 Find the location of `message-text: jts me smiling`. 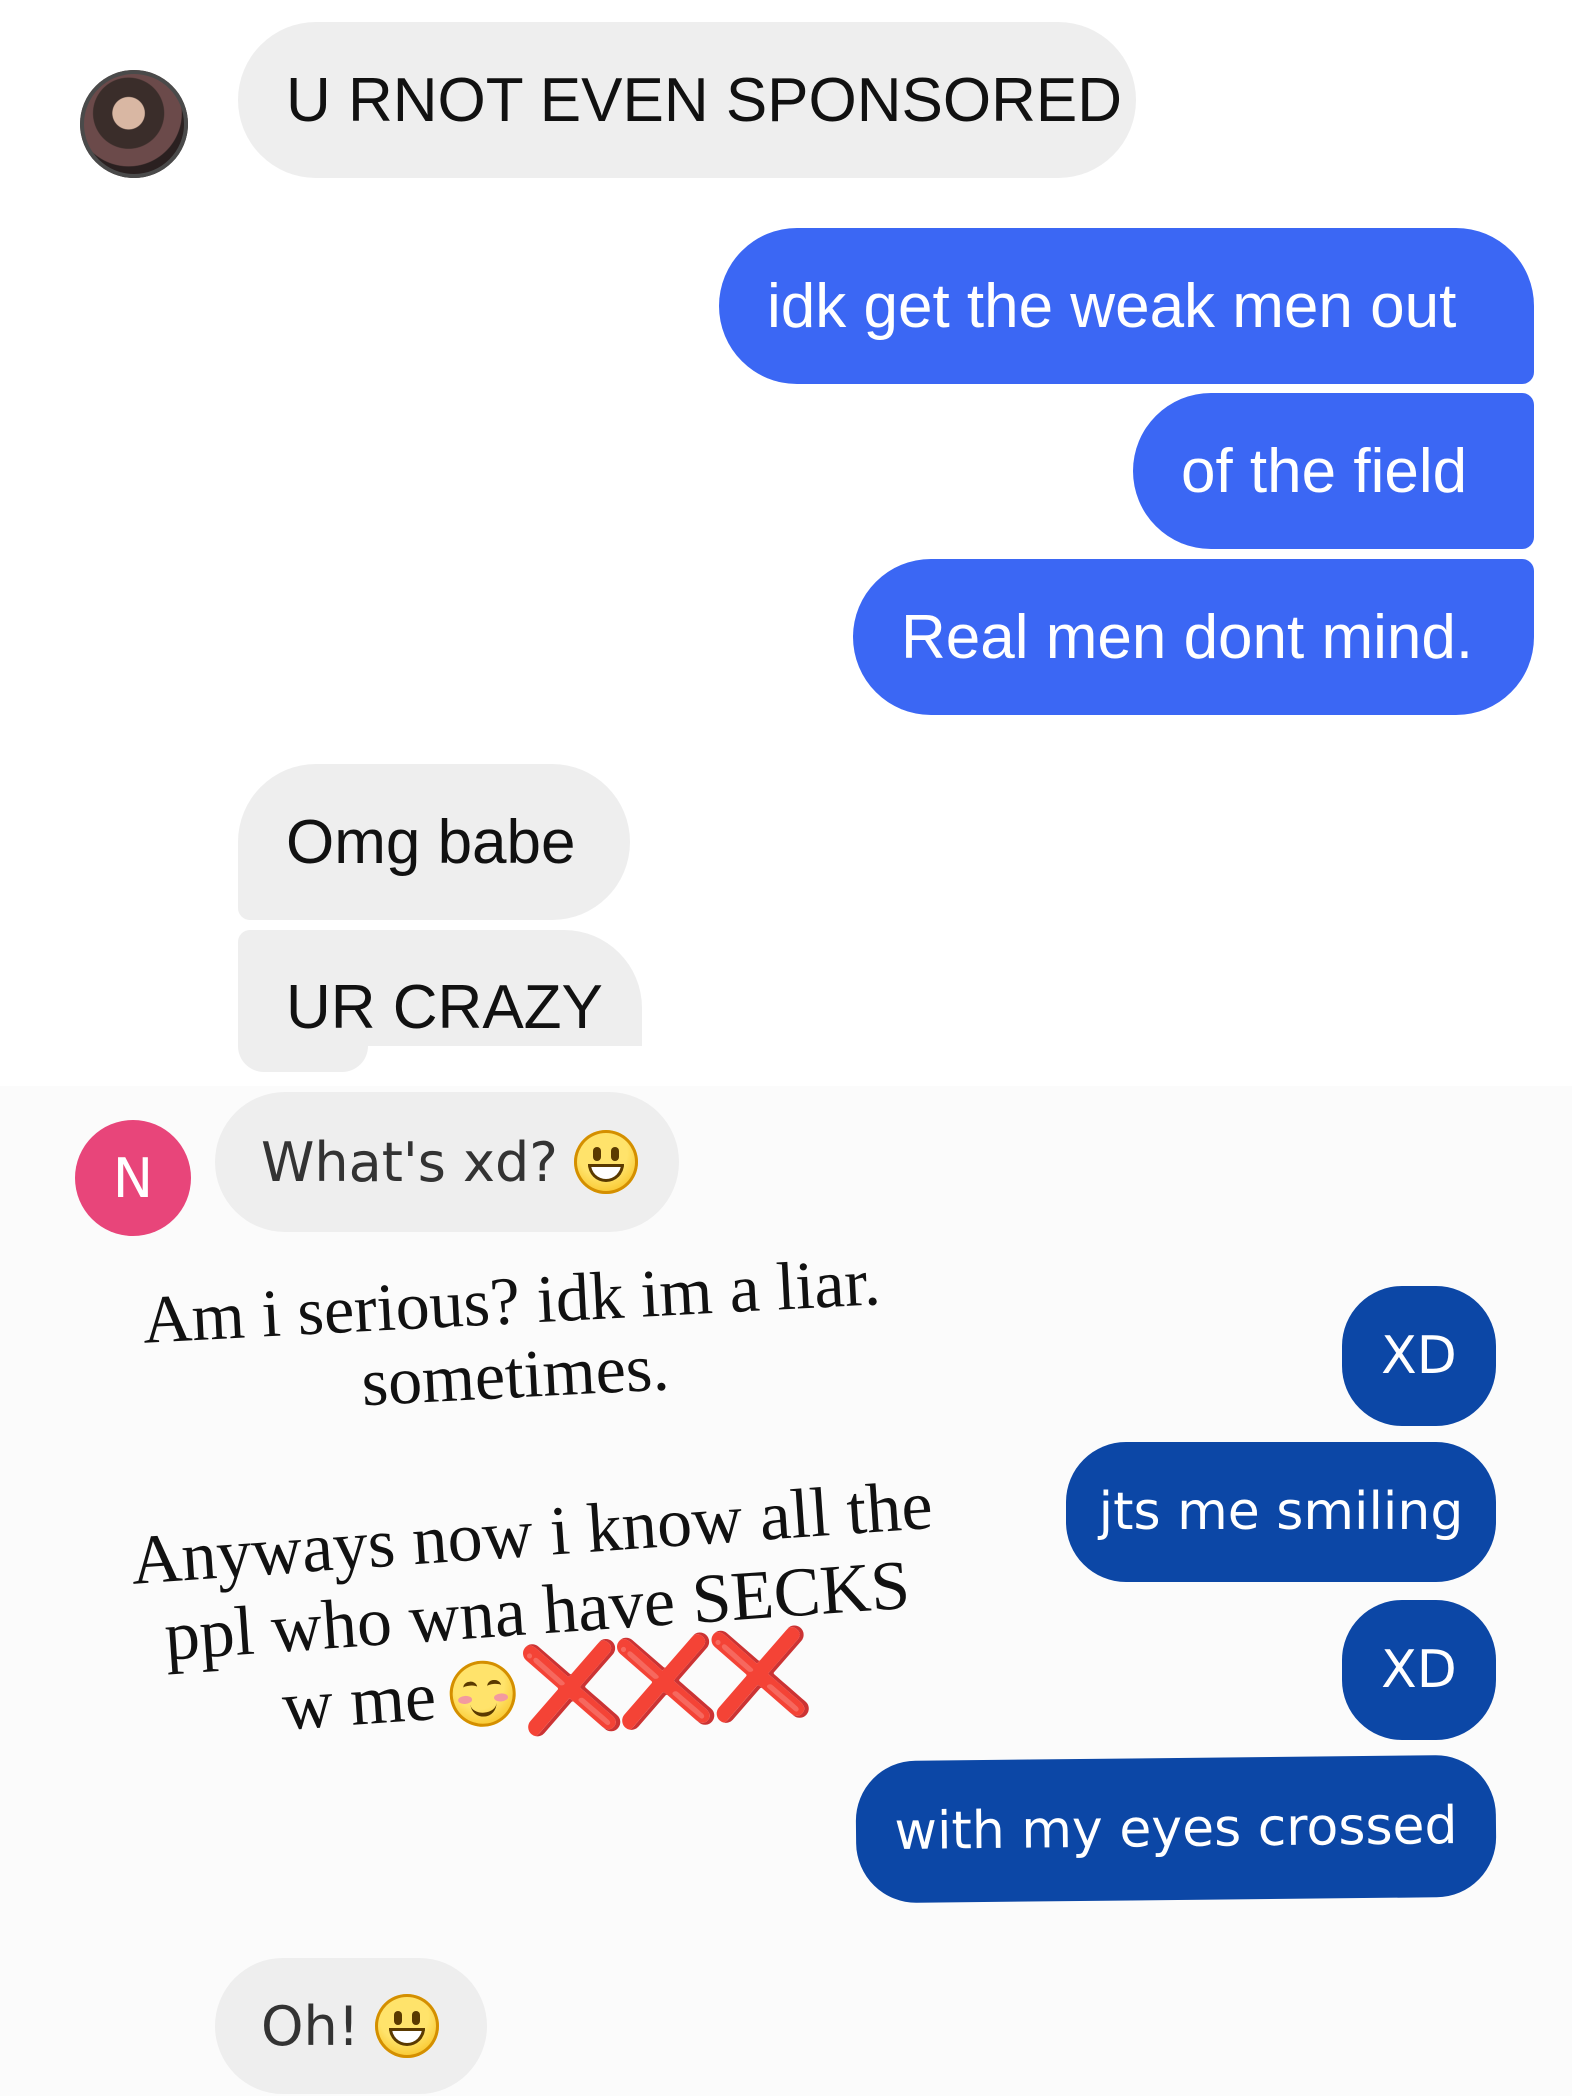

message-text: jts me smiling is located at coordinates (1281, 1512).